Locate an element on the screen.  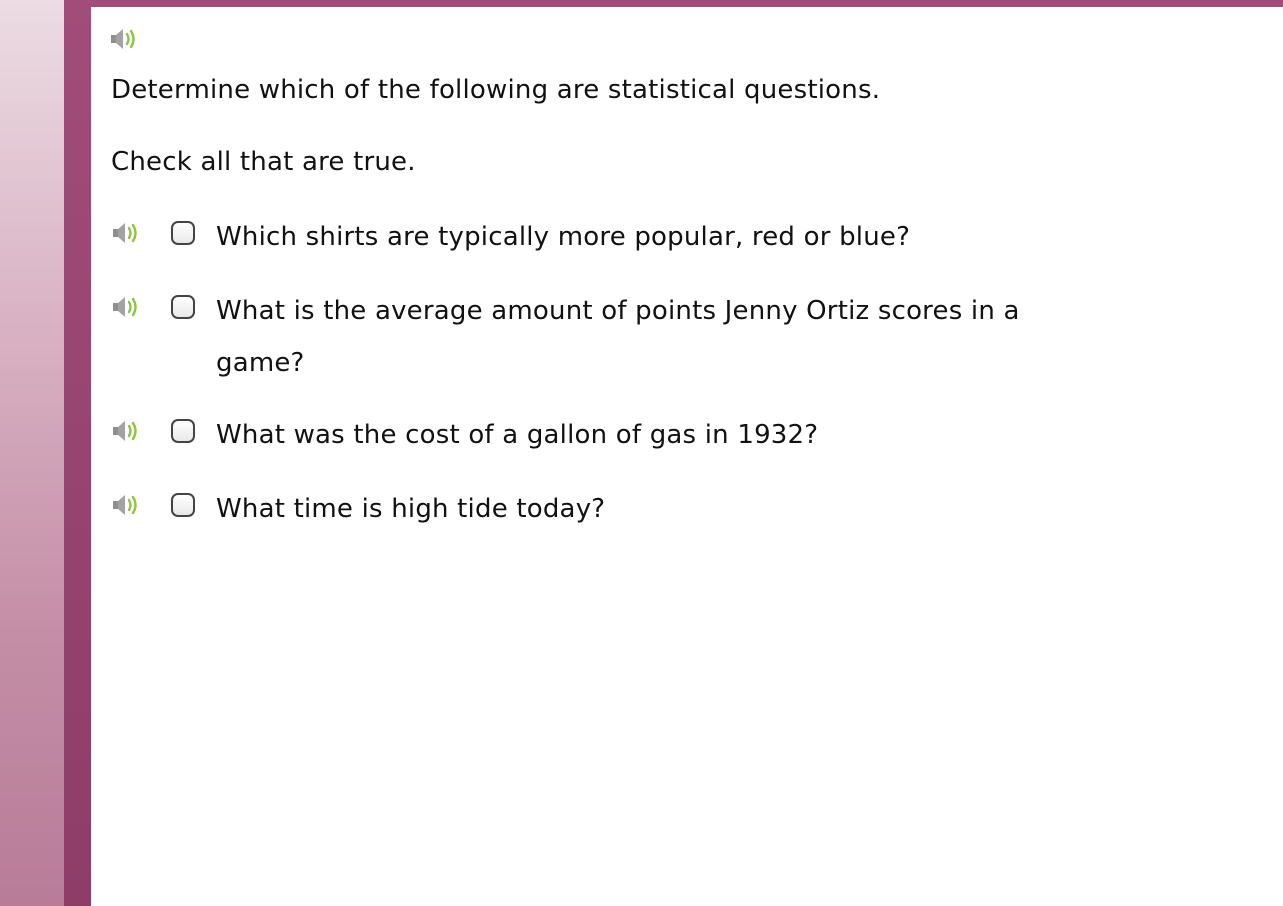
page-background is located at coordinates (32, 453).